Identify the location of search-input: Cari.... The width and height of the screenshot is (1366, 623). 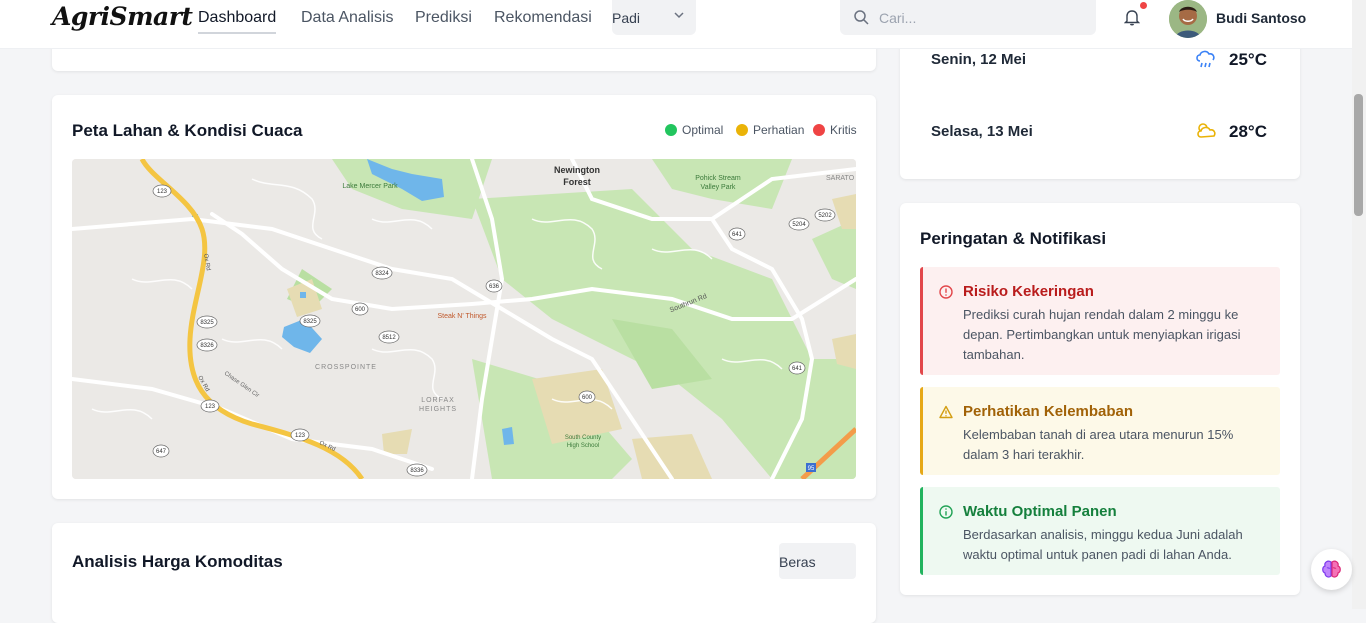
(968, 17).